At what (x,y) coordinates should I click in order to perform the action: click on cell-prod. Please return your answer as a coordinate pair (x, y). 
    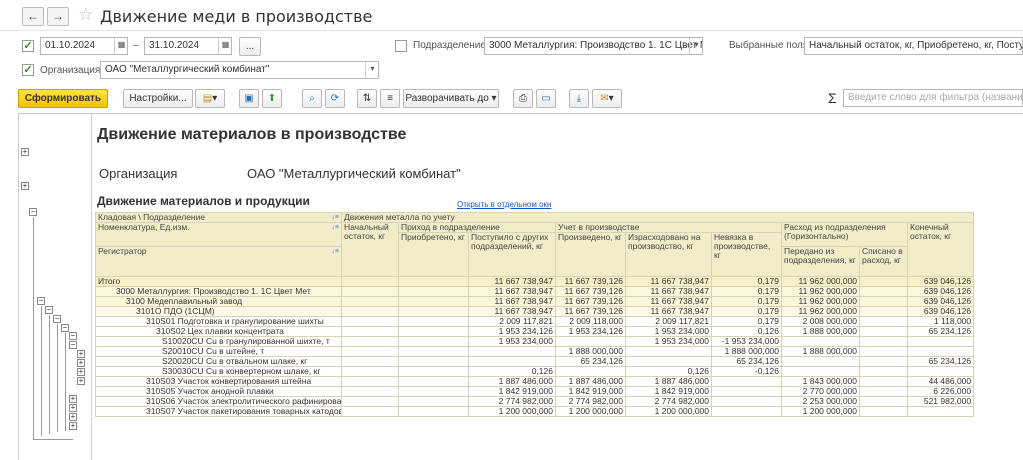
    Looking at the image, I should click on (590, 371).